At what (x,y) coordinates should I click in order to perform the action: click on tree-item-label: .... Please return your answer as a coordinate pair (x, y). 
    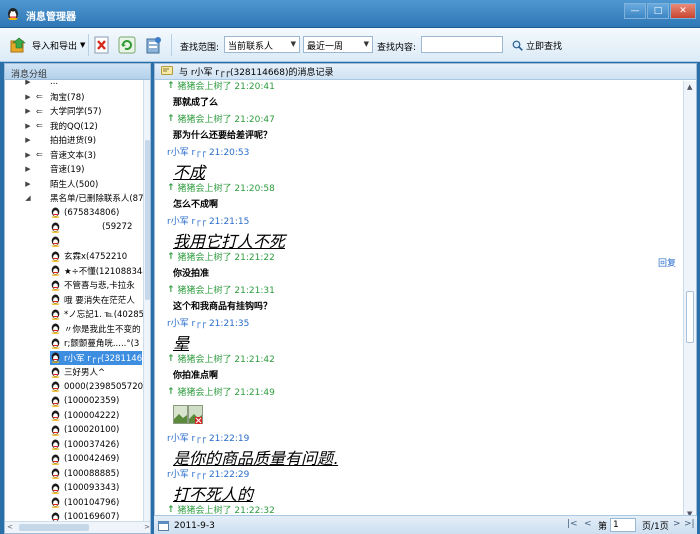
    Looking at the image, I should click on (54, 83).